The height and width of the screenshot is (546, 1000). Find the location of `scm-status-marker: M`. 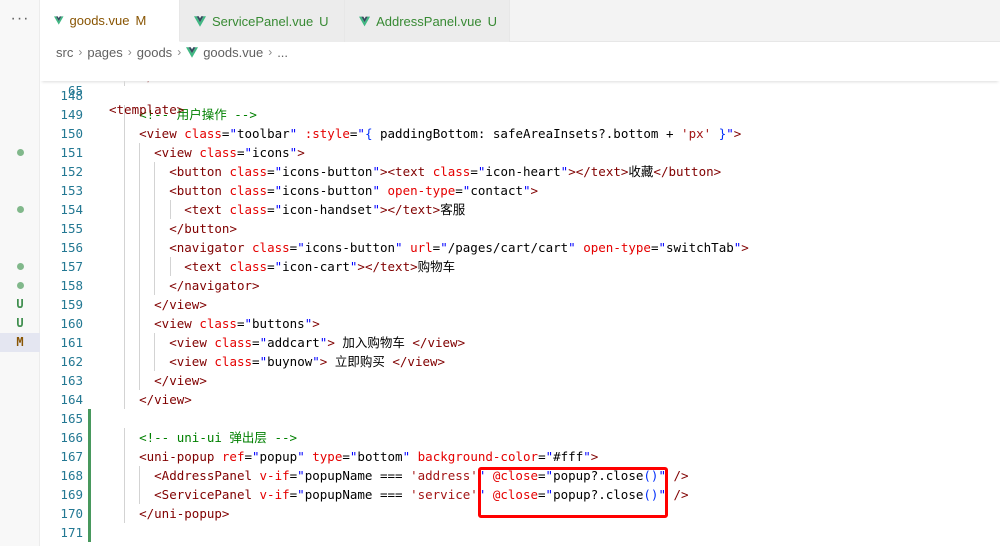

scm-status-marker: M is located at coordinates (20, 342).